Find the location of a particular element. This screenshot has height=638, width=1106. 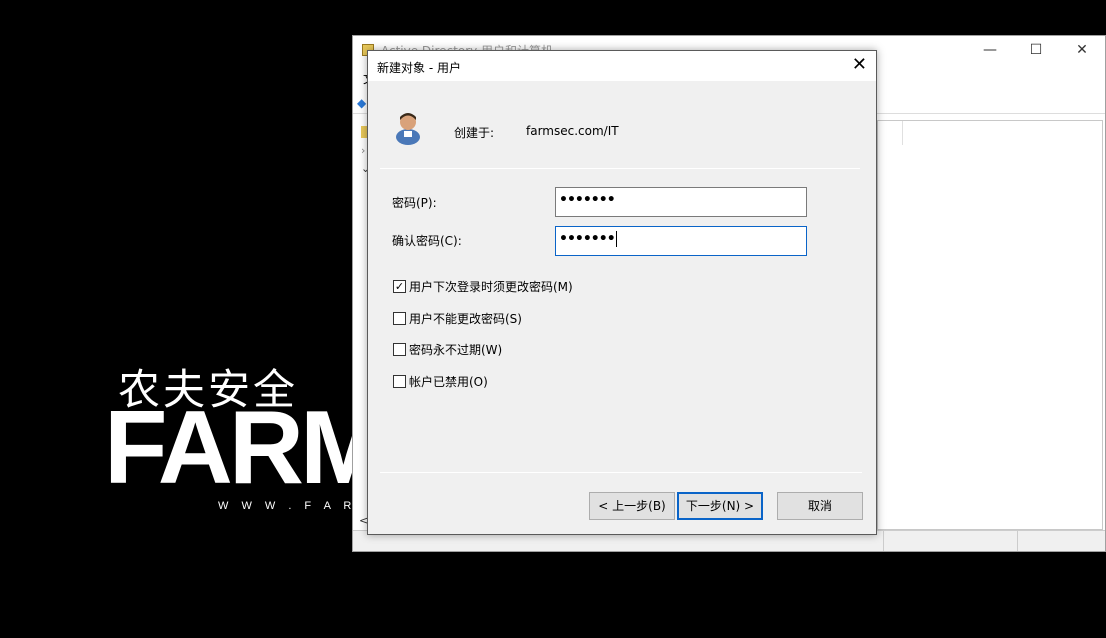

checkbox-label: 用户下次登录时须更改密码(M) is located at coordinates (491, 286).